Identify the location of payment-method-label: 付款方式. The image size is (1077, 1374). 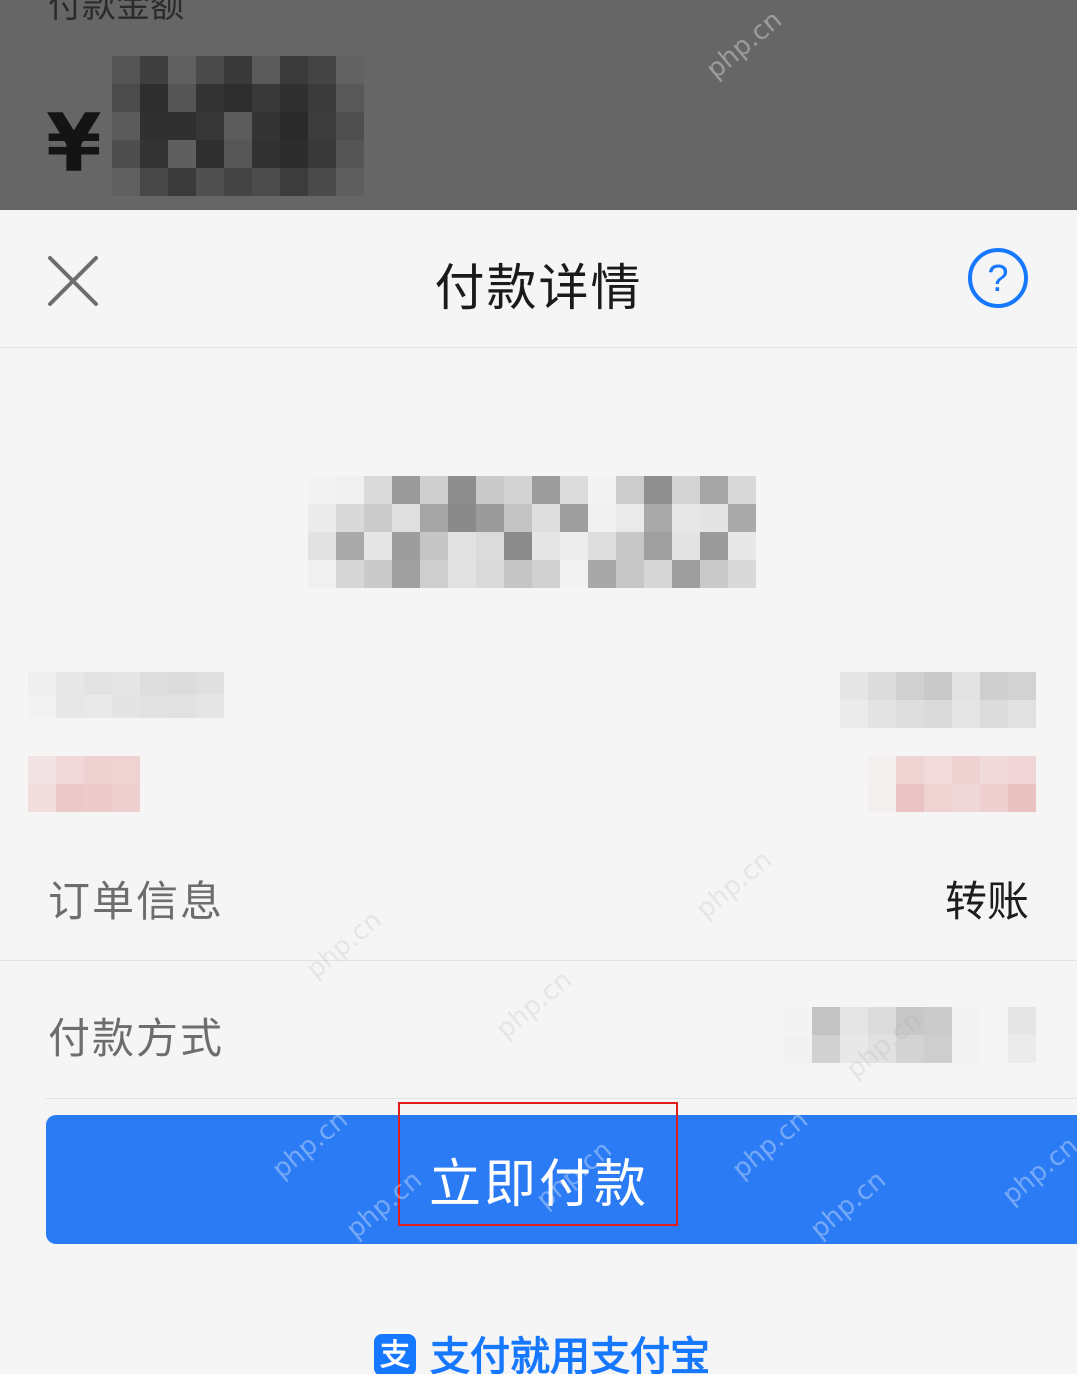
(136, 1038).